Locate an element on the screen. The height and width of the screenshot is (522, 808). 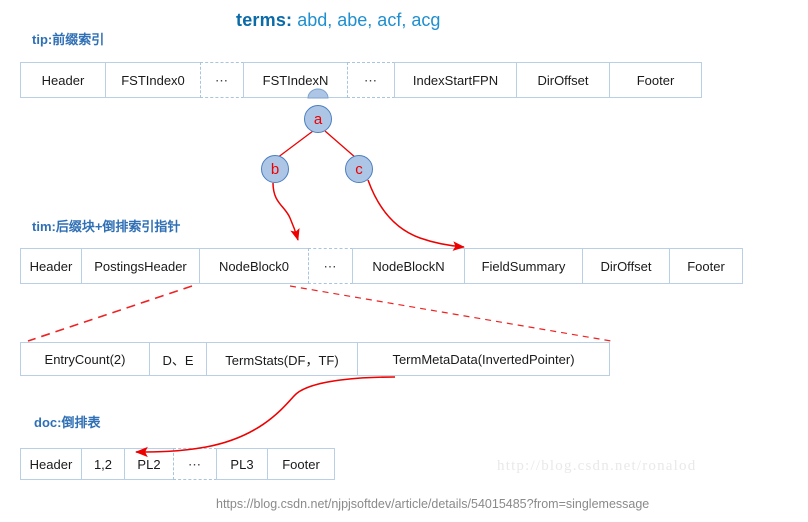
tree-edge-a-c is located at coordinates (340, 144).